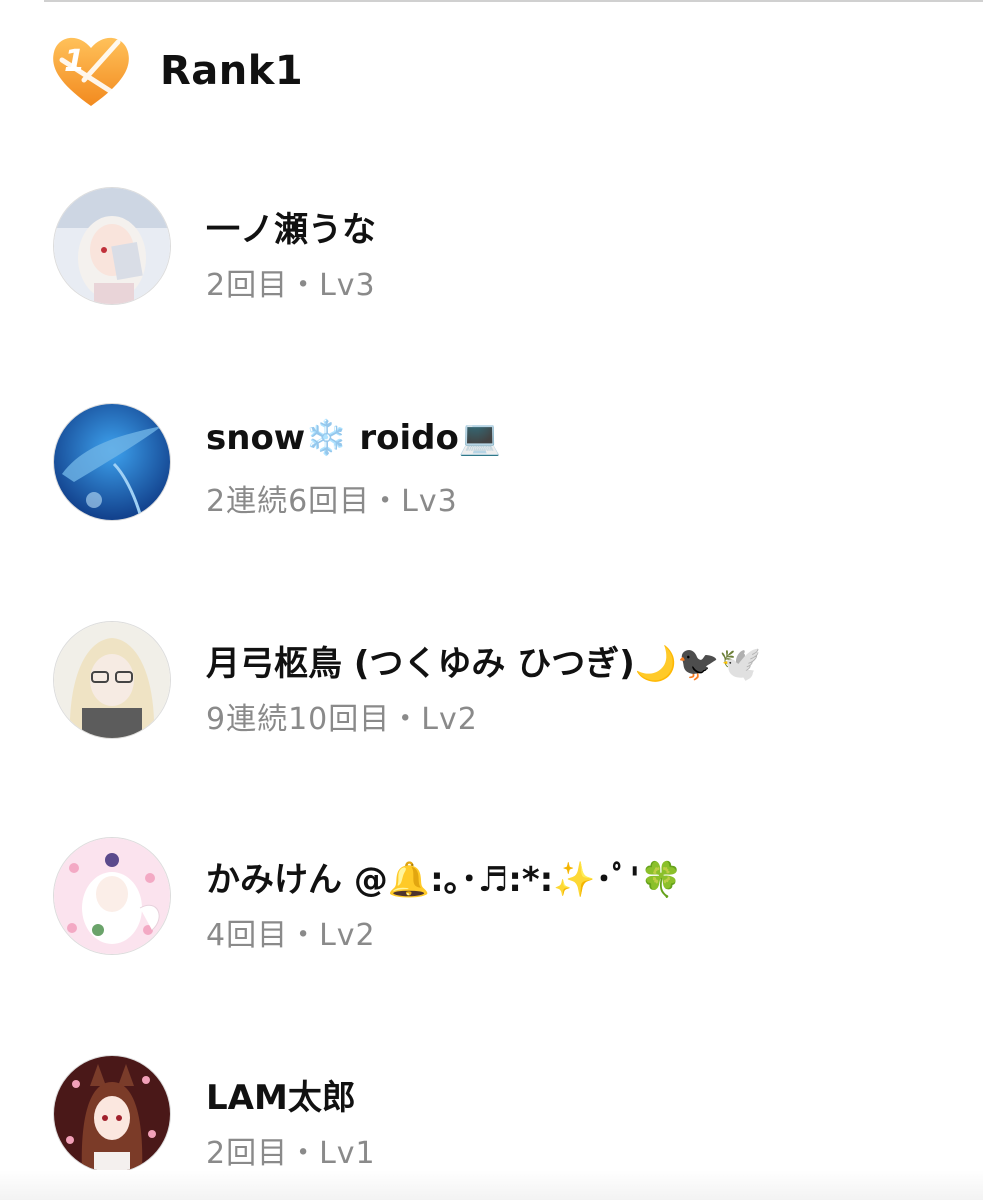  Describe the element at coordinates (484, 664) in the screenshot. I see `user-name: 月弓柩鳥 (つくゆみ ひつぎ)🌙🐦‍⬛🕊️` at that location.